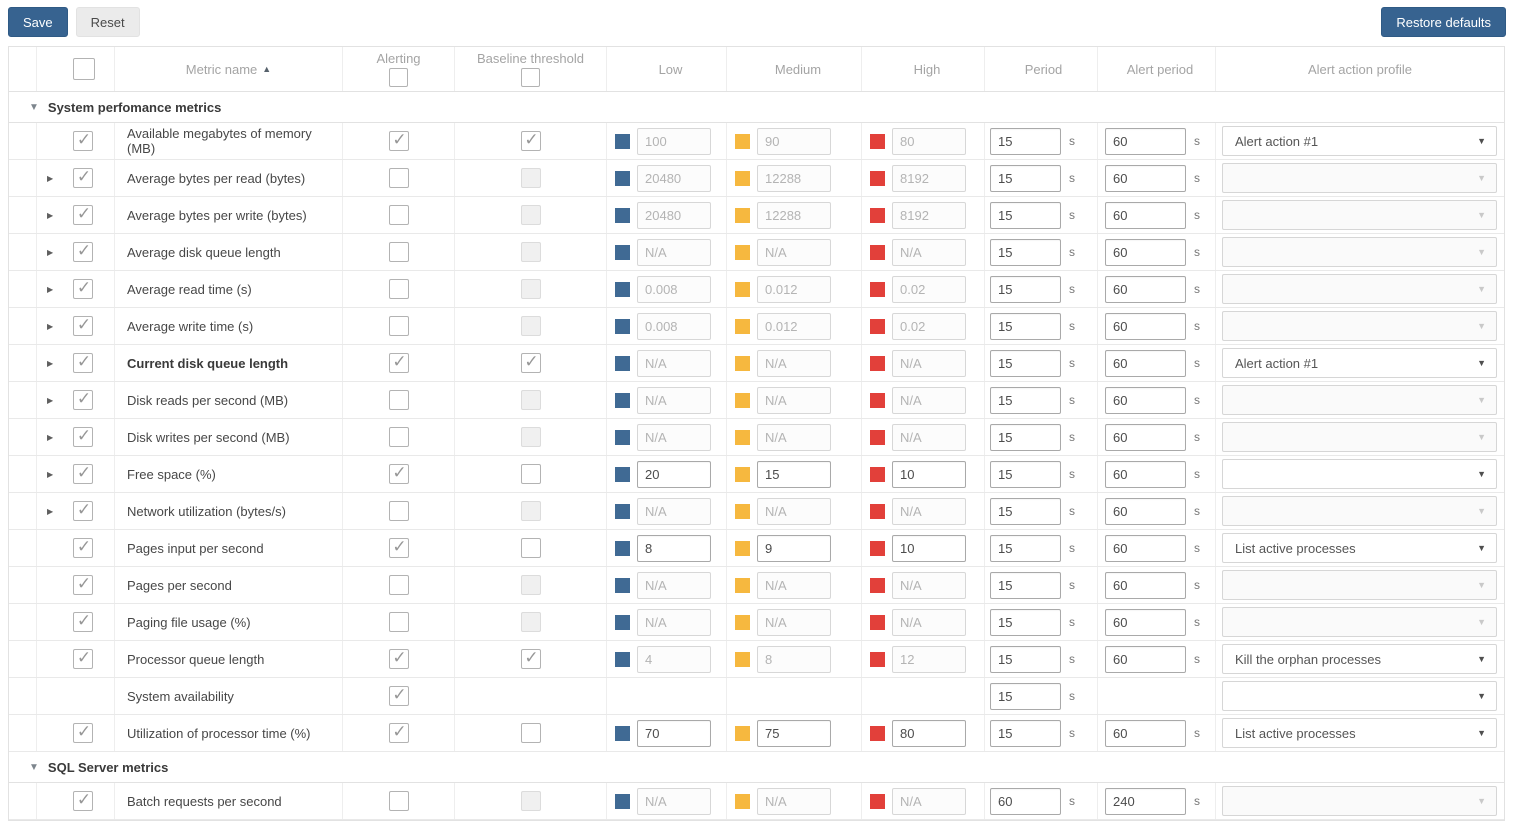 The image size is (1516, 828). I want to click on reset-button: Reset, so click(107, 22).